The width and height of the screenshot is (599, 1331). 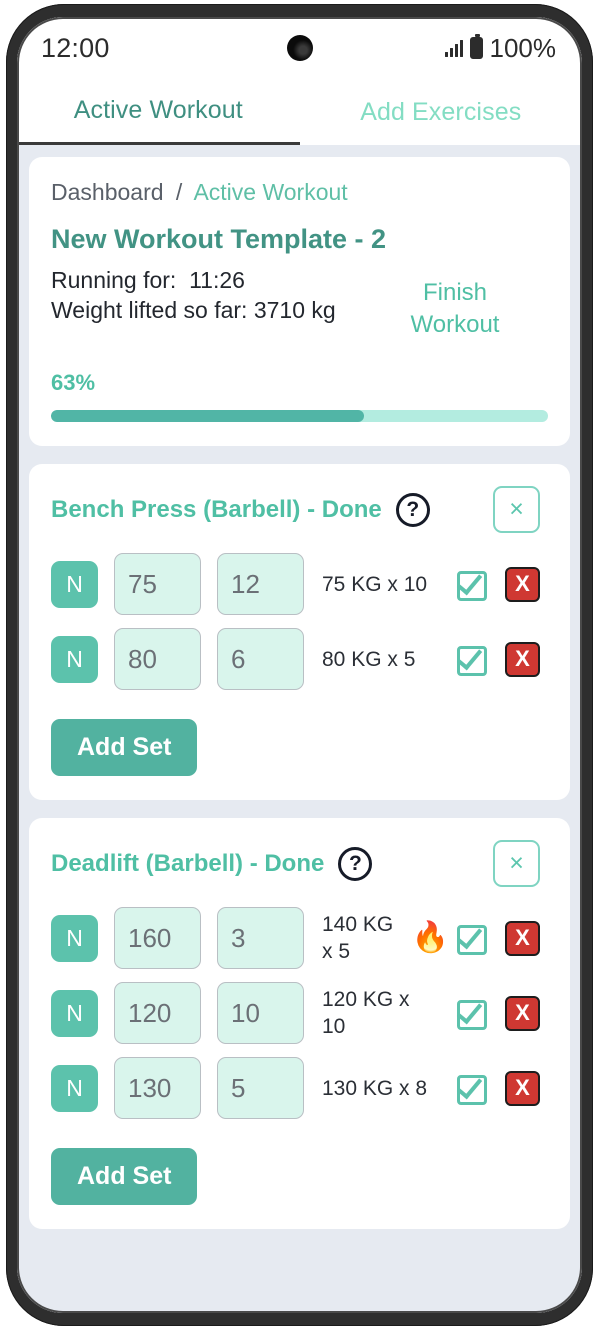 What do you see at coordinates (369, 659) in the screenshot?
I see `target-text: 80 KG x 5` at bounding box center [369, 659].